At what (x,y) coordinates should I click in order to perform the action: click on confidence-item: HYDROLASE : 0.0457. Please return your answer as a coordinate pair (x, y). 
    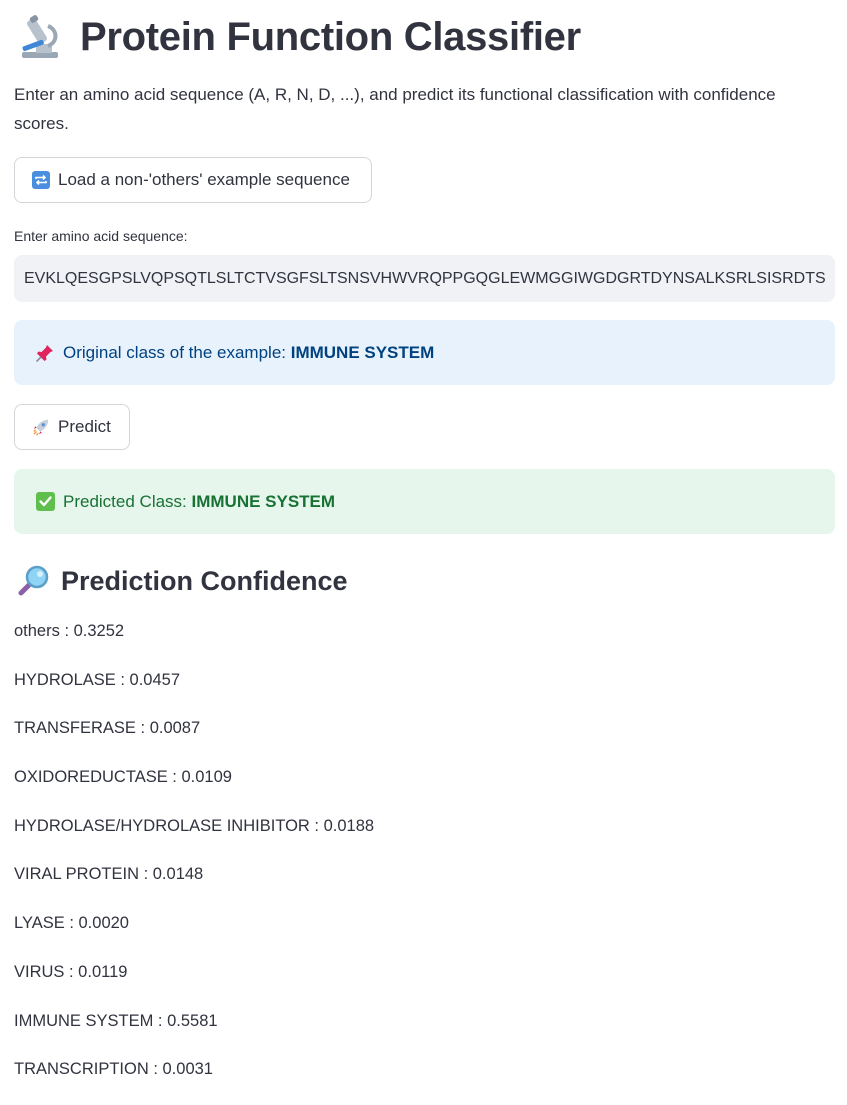
    Looking at the image, I should click on (97, 679).